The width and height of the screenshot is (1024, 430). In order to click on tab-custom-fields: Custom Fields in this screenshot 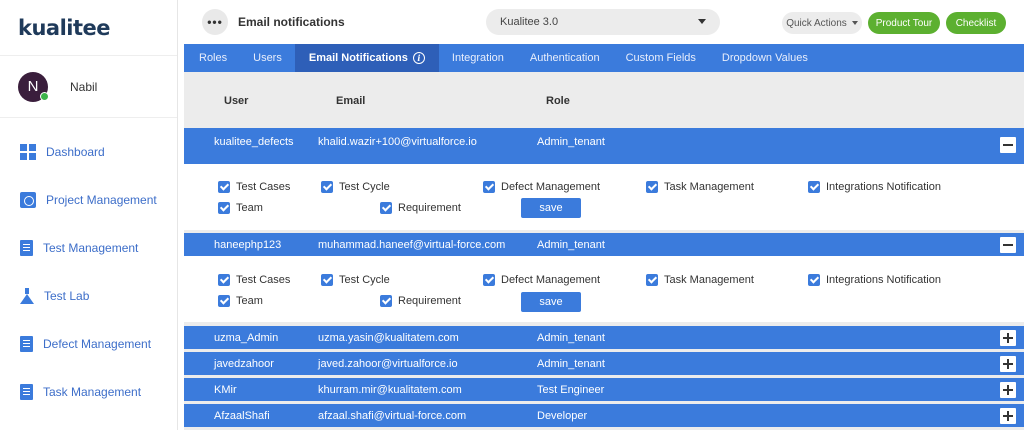, I will do `click(661, 58)`.